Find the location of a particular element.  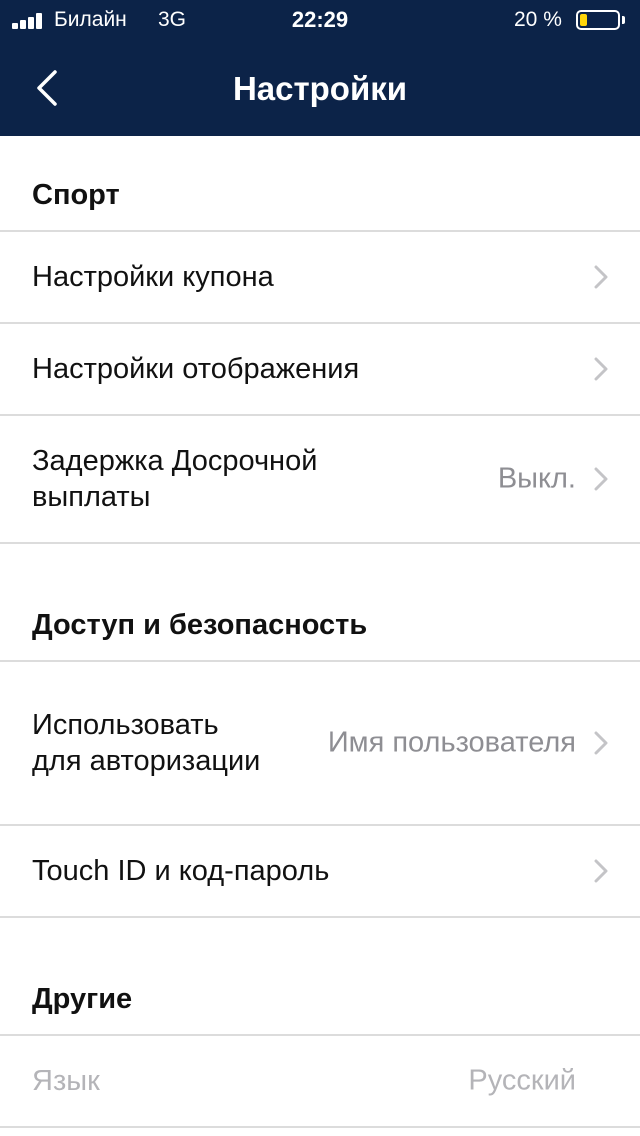

section-title: Другие is located at coordinates (82, 999).